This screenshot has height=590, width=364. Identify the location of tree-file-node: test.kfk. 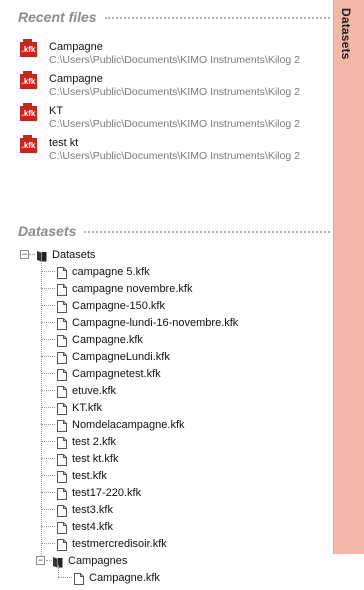
(82, 475).